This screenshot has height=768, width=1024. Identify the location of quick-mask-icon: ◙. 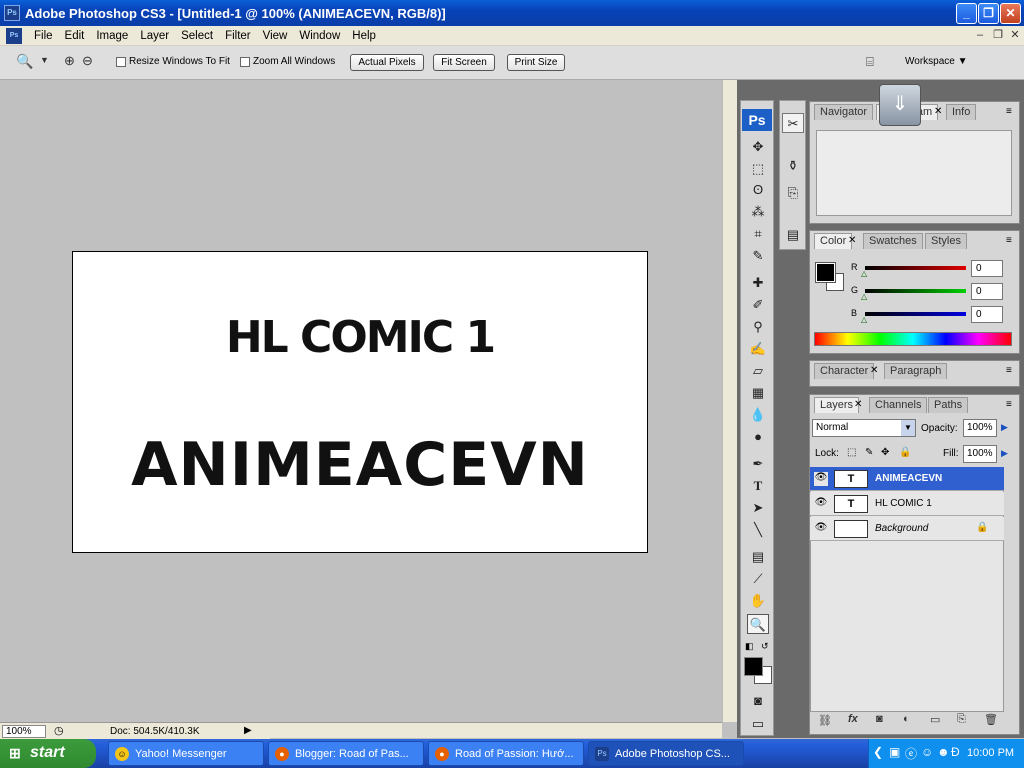
(758, 701).